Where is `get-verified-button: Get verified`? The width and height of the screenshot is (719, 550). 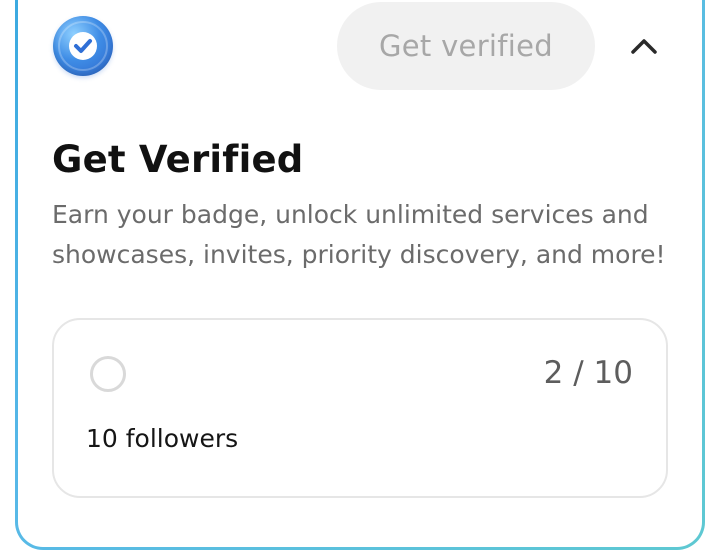 get-verified-button: Get verified is located at coordinates (466, 46).